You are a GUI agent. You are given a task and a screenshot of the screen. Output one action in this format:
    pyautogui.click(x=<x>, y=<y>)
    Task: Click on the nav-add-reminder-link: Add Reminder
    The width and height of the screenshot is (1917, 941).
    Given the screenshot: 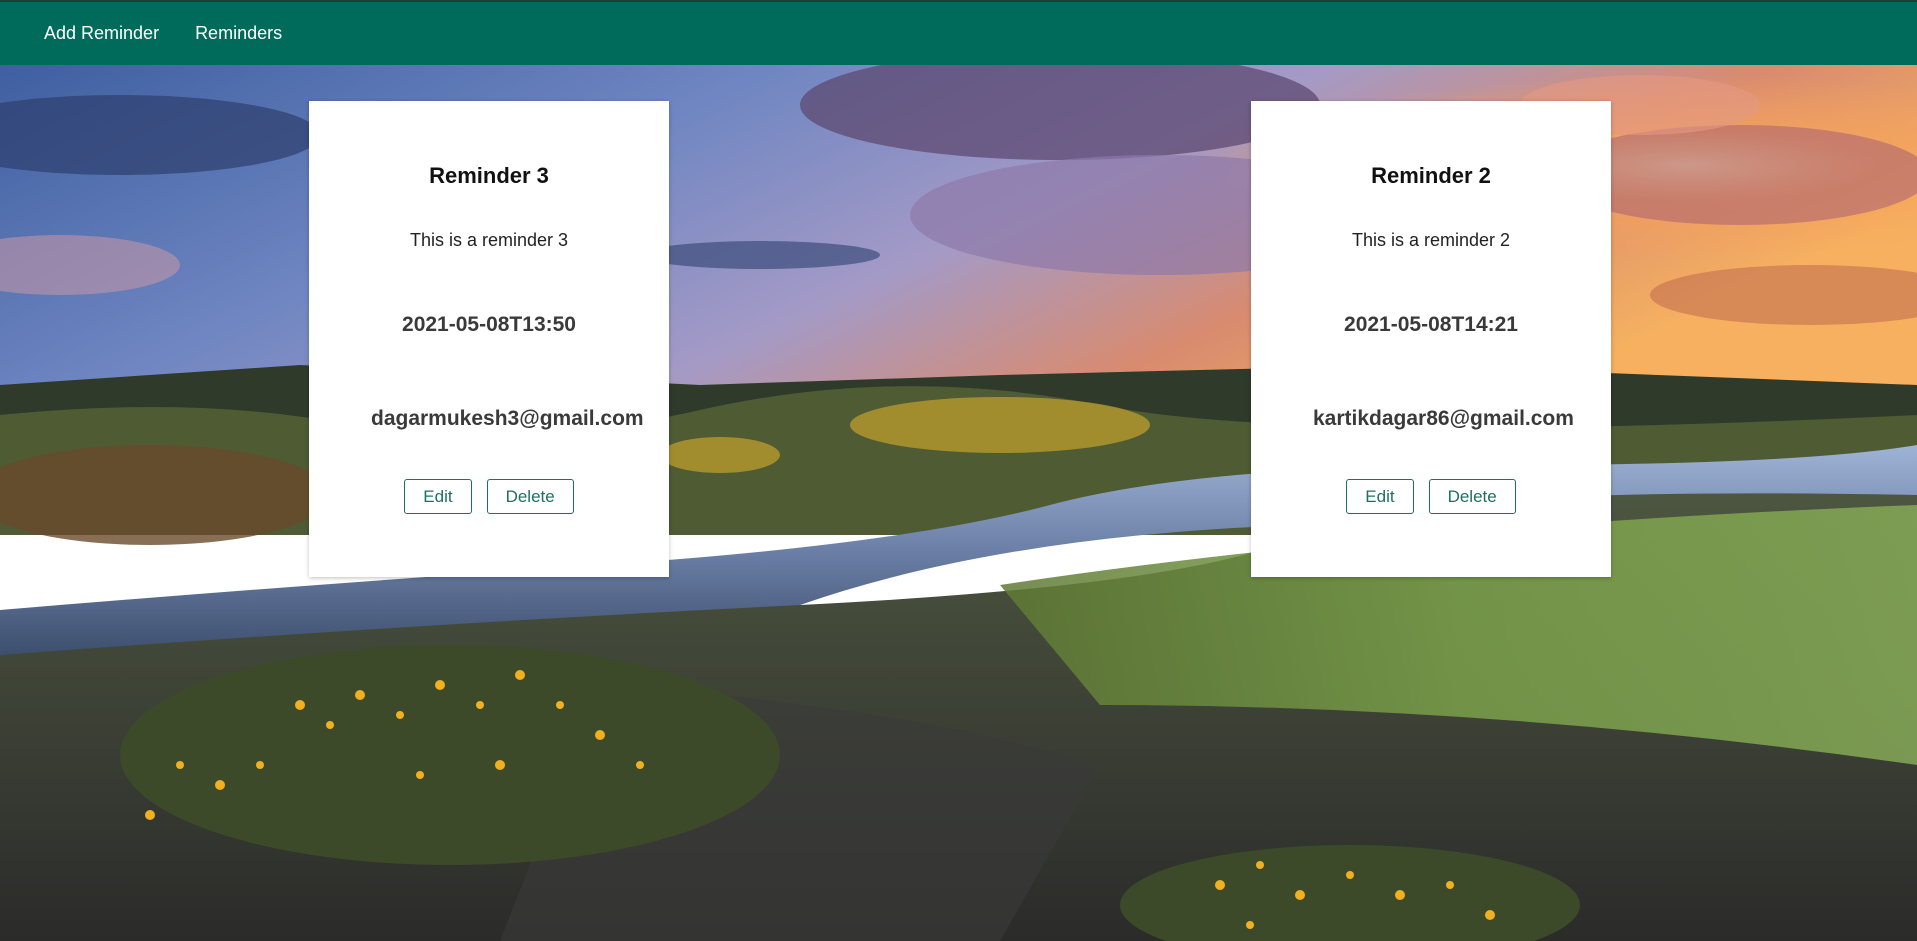 What is the action you would take?
    pyautogui.click(x=101, y=33)
    